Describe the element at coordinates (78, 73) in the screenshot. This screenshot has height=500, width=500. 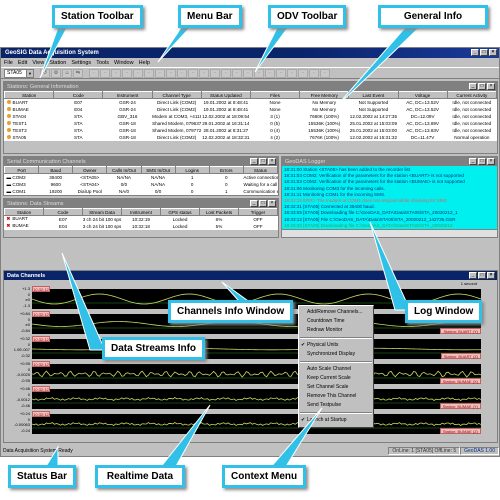
I see `station-disconnect-icon: ⇆` at that location.